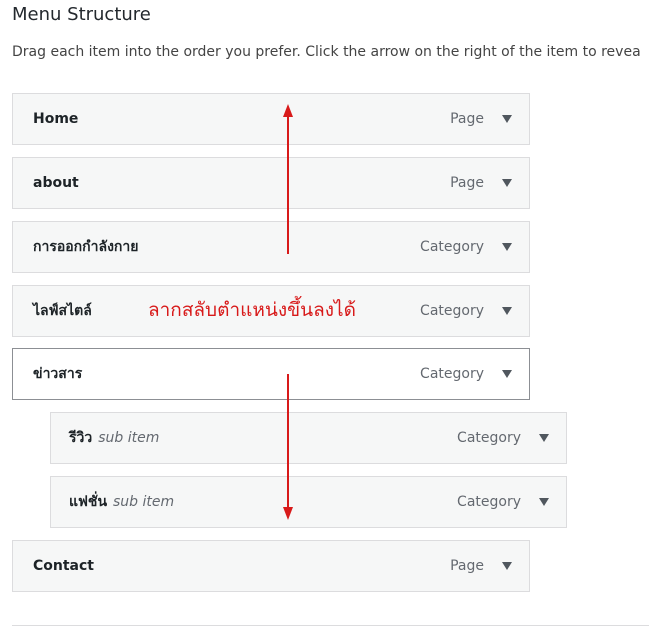 This screenshot has height=627, width=649. Describe the element at coordinates (271, 183) in the screenshot. I see `menu-item-about: about Page` at that location.